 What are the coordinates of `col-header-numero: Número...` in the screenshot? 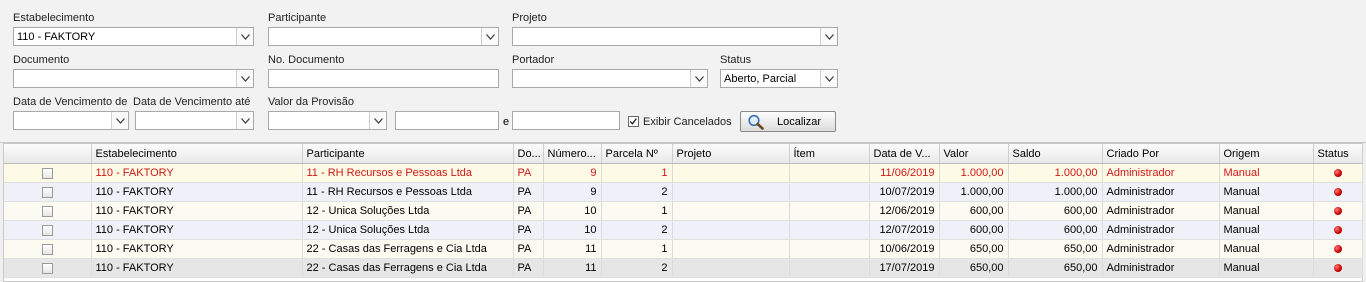 It's located at (572, 154).